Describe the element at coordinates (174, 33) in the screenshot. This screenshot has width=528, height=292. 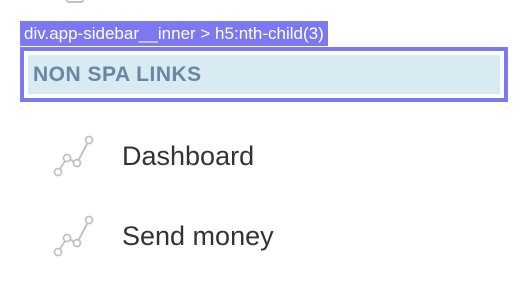
I see `element-inspector-tooltip: div.app-sidebar__inner > h5:nth-child(3)` at that location.